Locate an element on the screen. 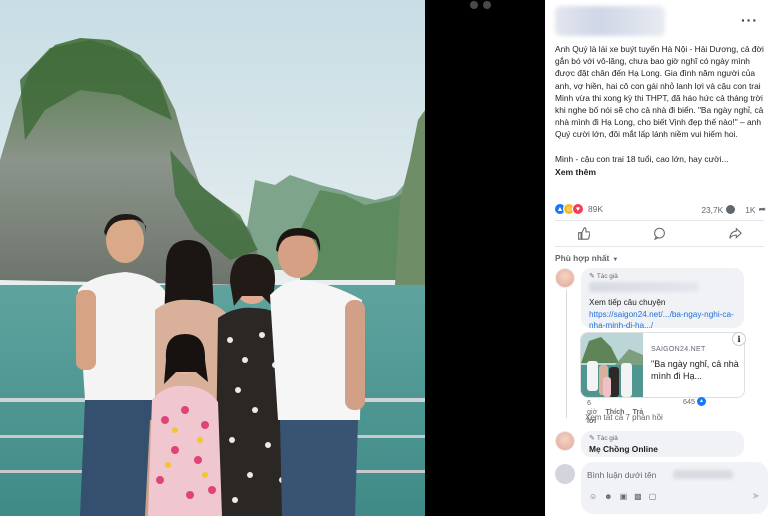  commenter-name: Mẹ Chồng Online is located at coordinates (662, 449).